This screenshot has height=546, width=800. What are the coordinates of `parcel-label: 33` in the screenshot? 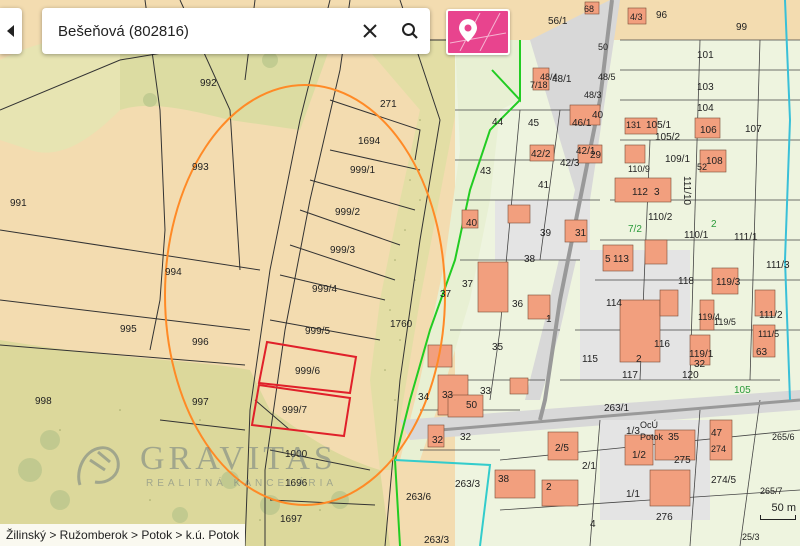 It's located at (486, 391).